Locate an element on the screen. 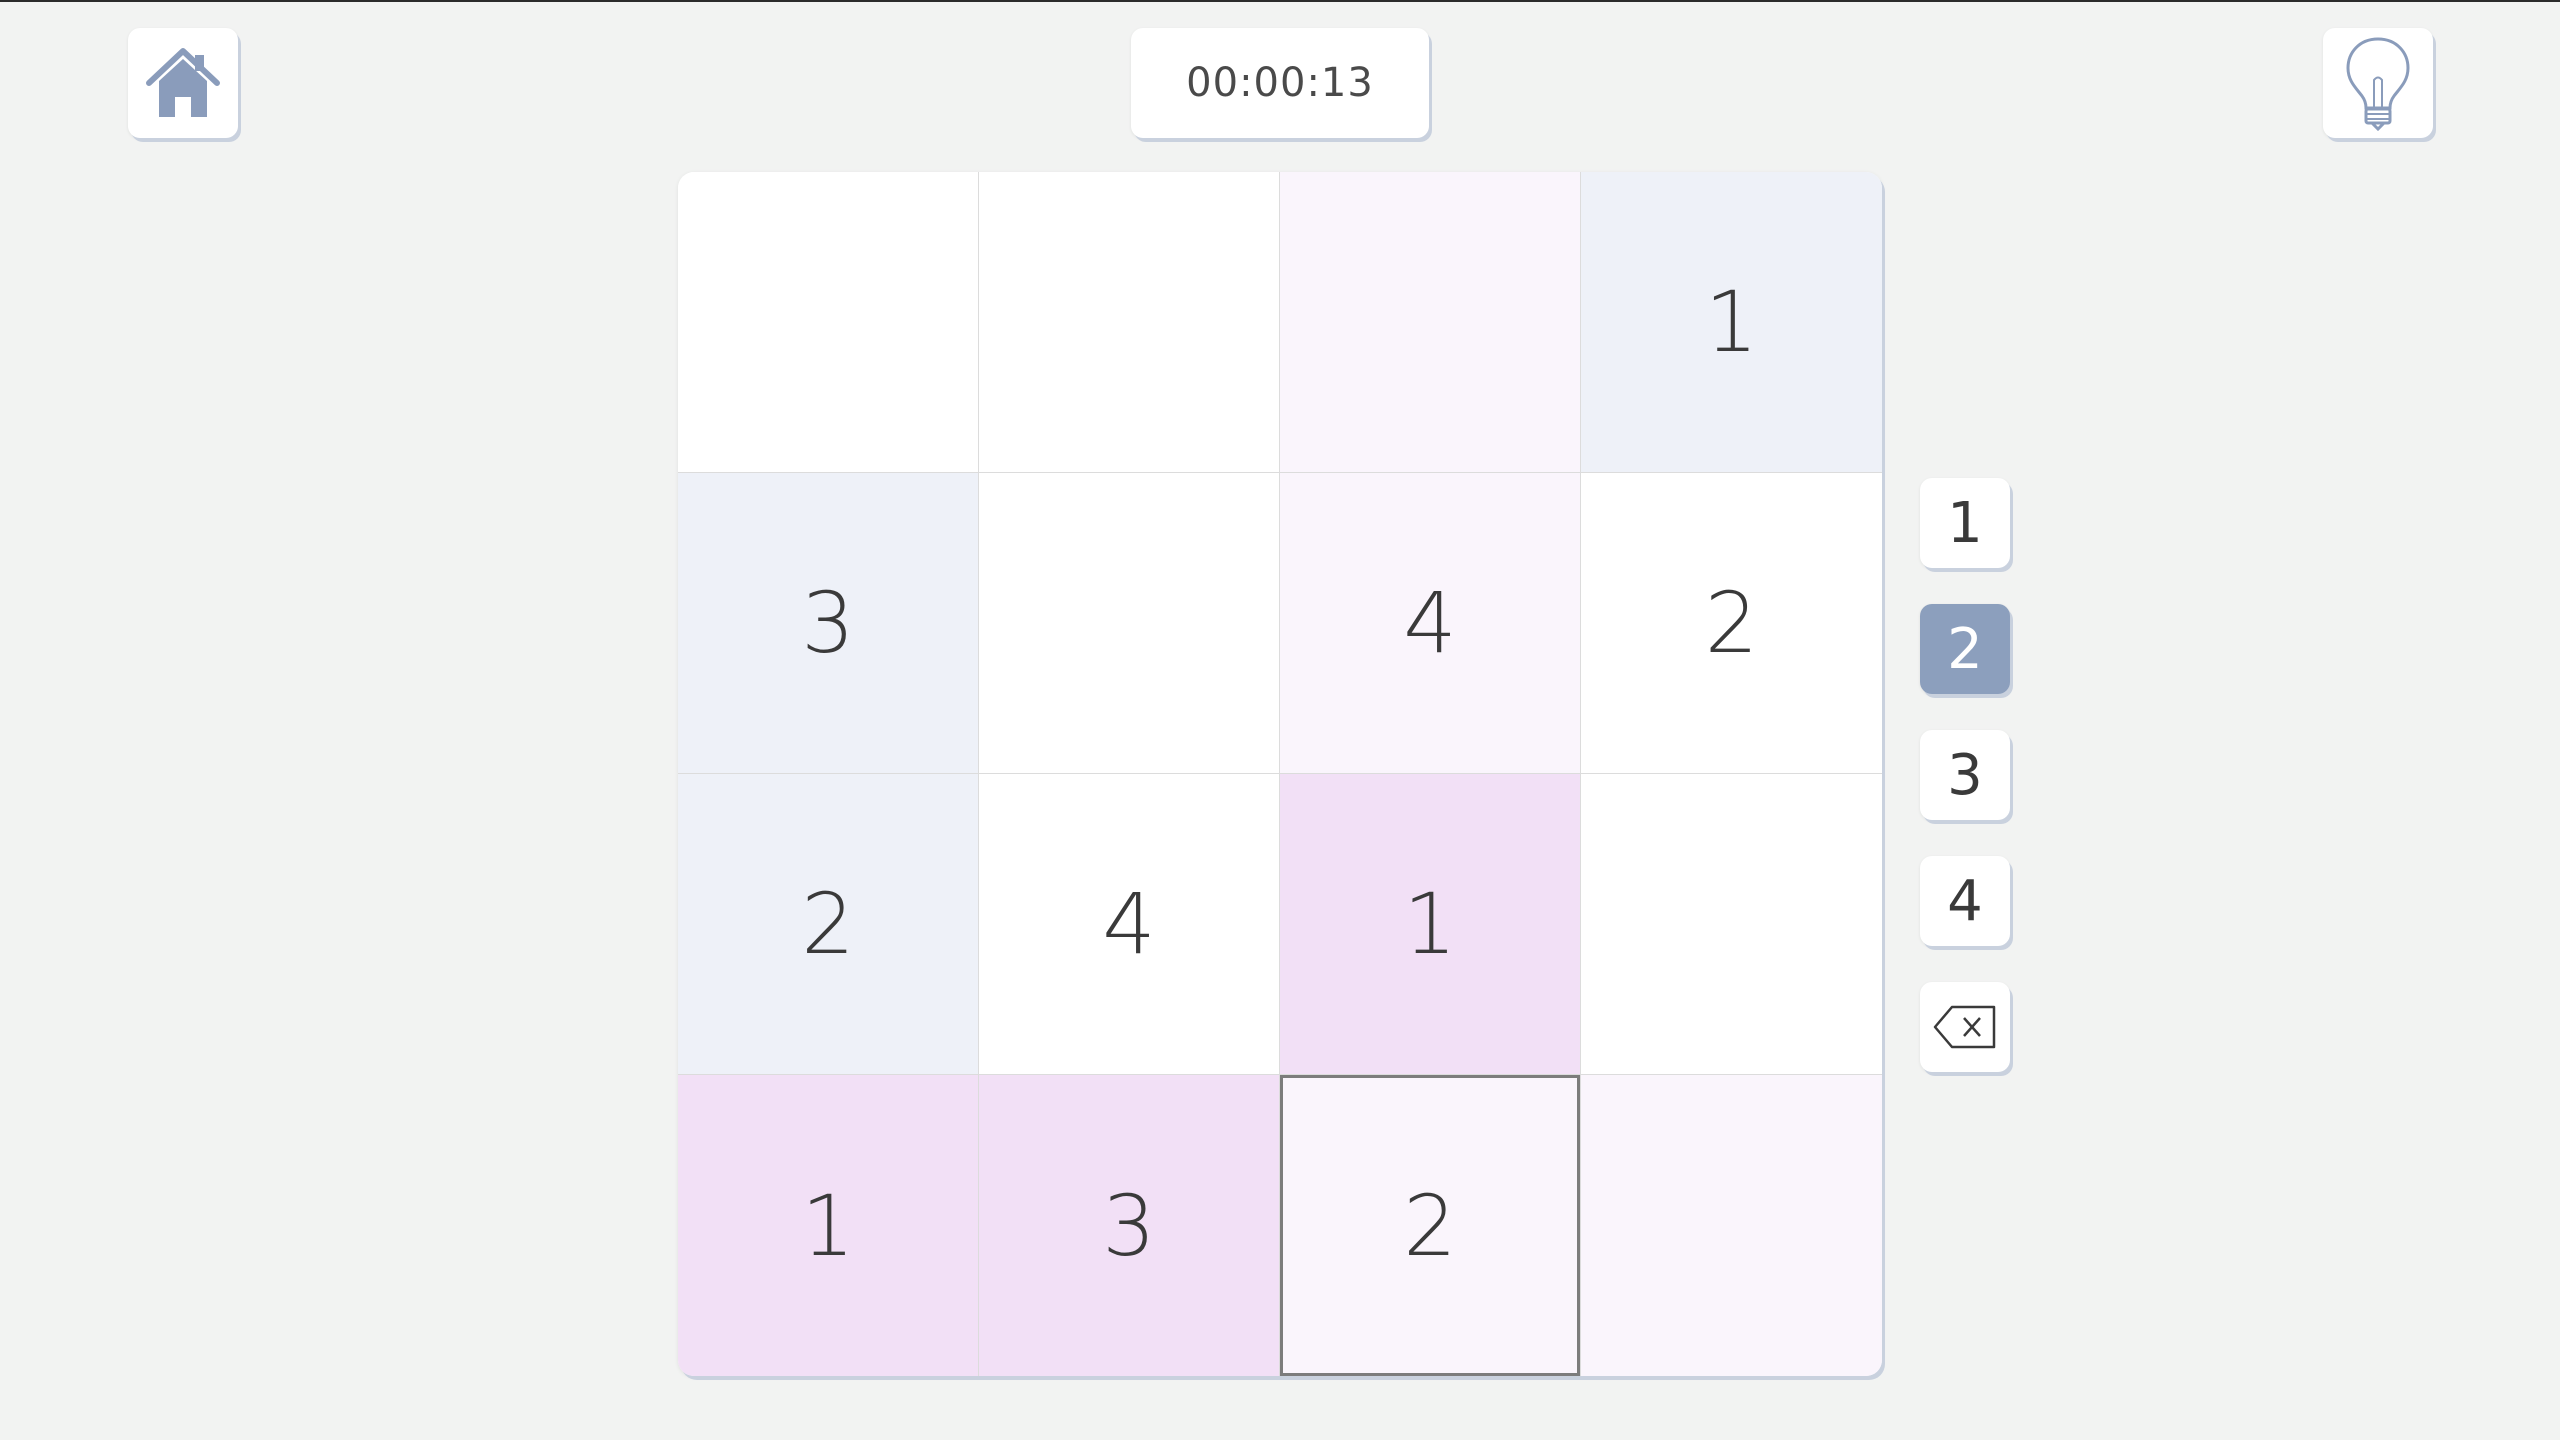 The image size is (2560, 1440). number-button-3: 3 is located at coordinates (1965, 775).